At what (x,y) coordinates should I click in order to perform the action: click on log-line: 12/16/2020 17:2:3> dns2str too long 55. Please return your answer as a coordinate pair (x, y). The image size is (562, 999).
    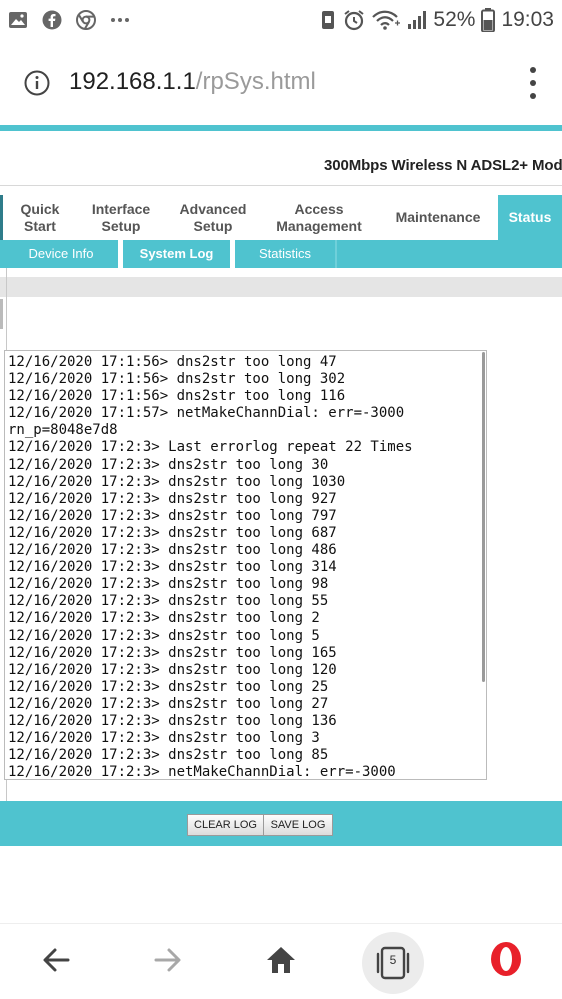
    Looking at the image, I should click on (168, 601).